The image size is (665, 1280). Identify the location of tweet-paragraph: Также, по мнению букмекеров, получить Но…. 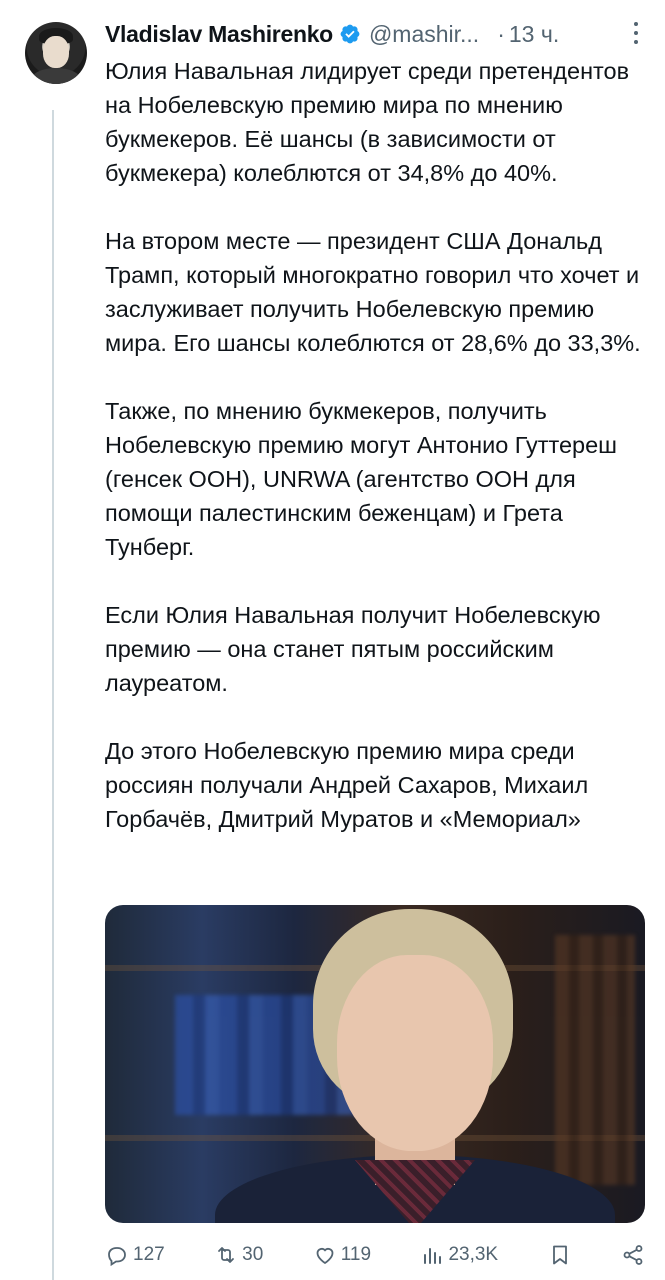
(361, 479).